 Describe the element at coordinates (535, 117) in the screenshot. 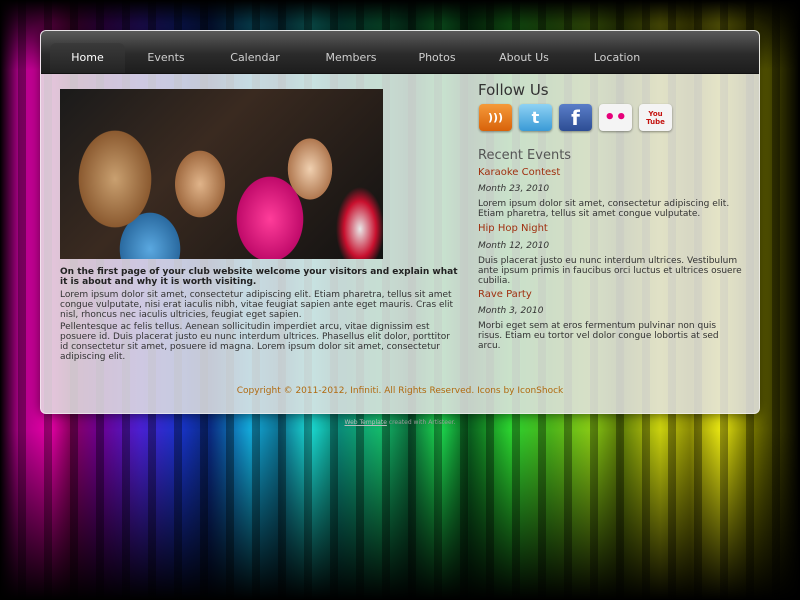

I see `twitter-icon: t` at that location.